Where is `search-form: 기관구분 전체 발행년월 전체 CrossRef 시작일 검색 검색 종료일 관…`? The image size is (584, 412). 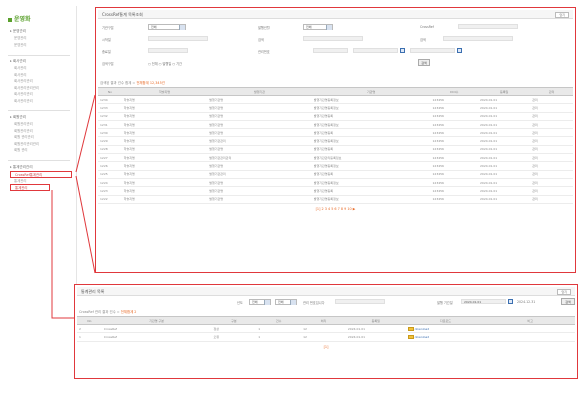
search-form: 기관구분 전체 발행년월 전체 CrossRef 시작일 검색 검색 종료일 관… is located at coordinates (335, 49).